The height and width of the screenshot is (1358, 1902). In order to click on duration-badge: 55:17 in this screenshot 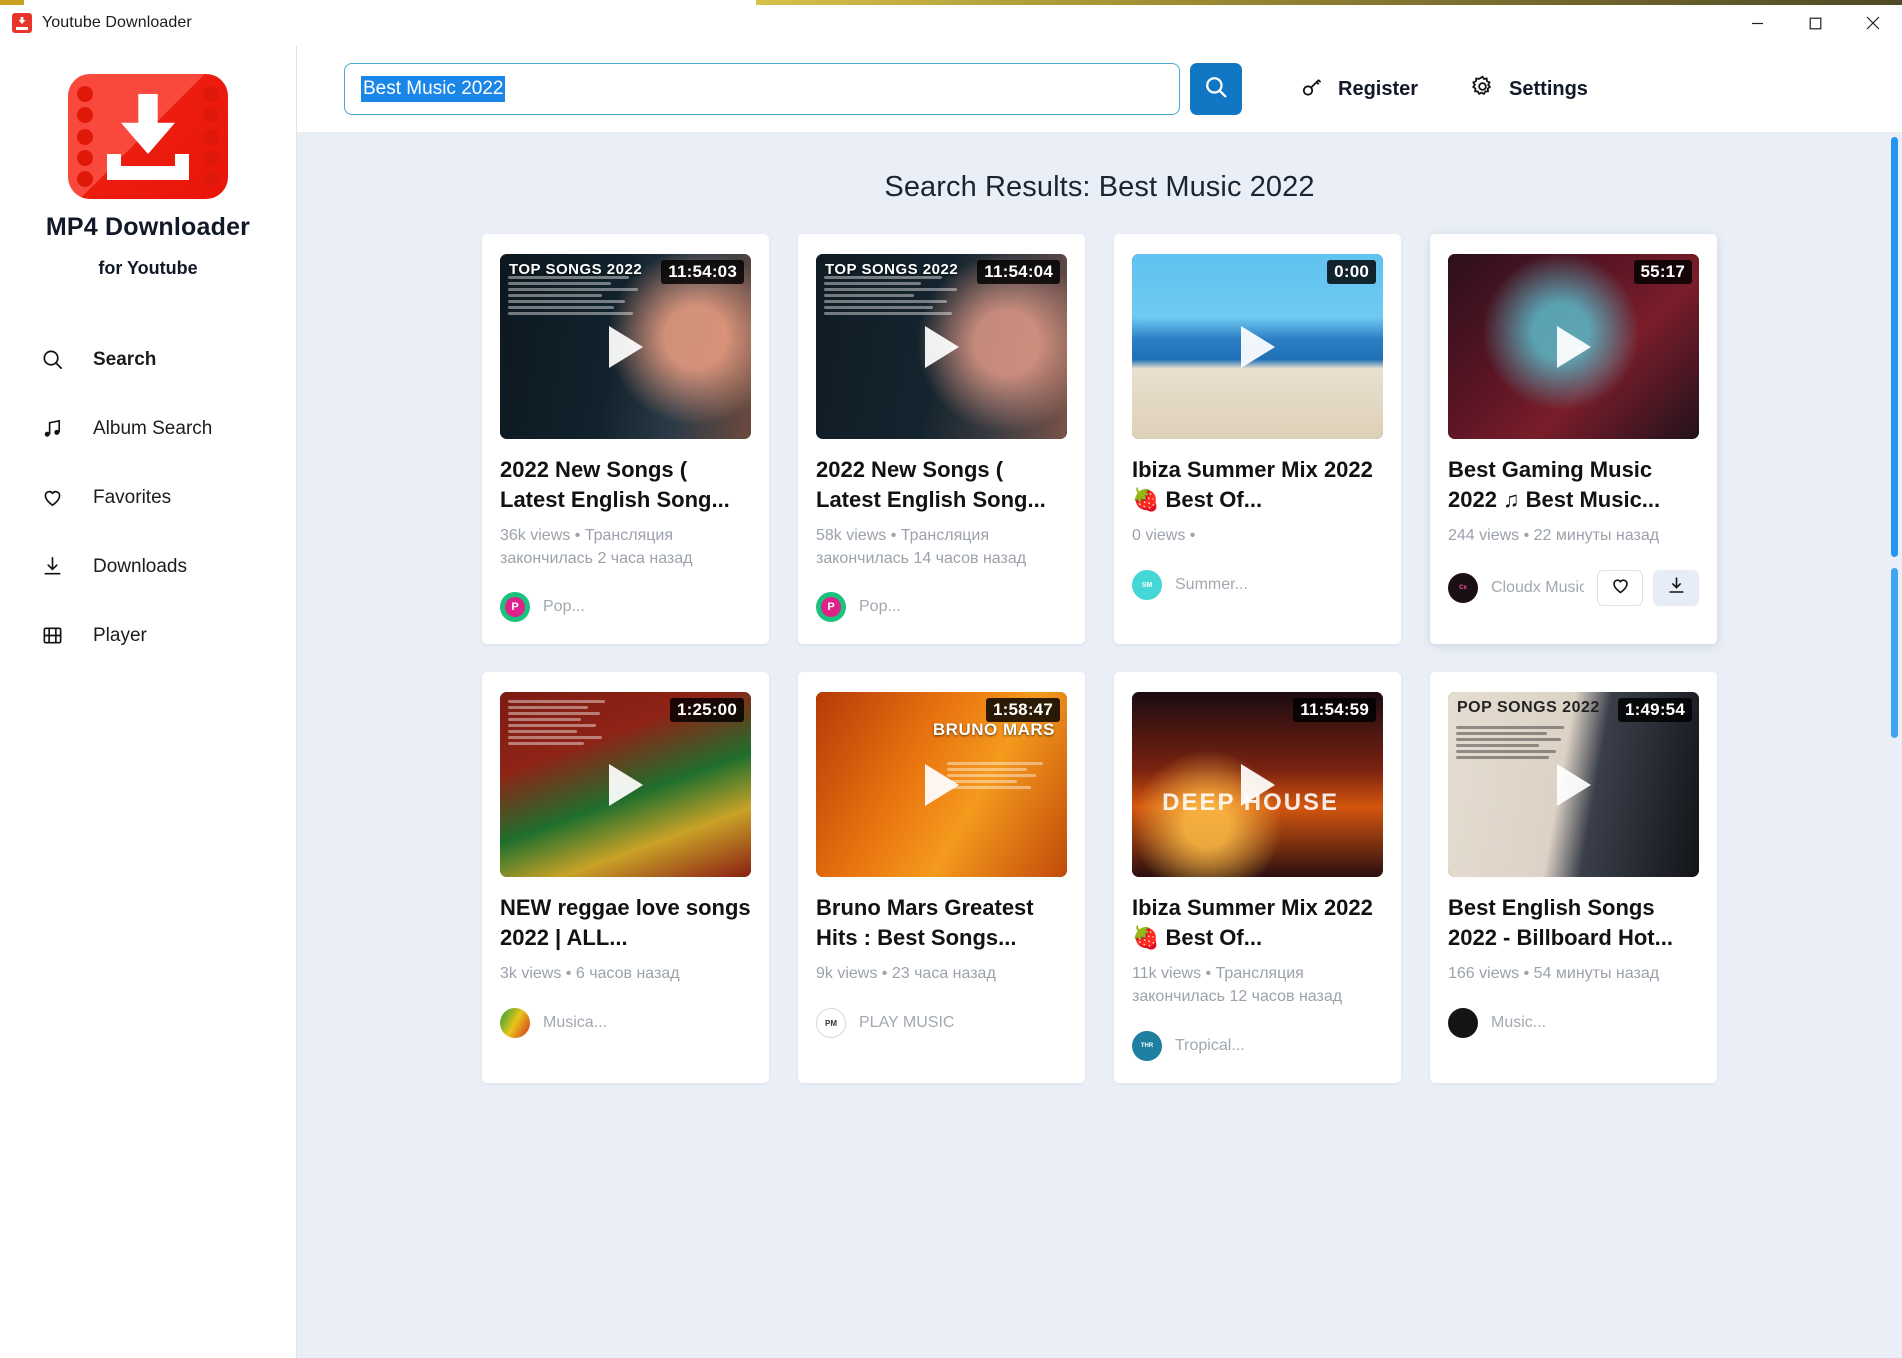, I will do `click(1662, 272)`.